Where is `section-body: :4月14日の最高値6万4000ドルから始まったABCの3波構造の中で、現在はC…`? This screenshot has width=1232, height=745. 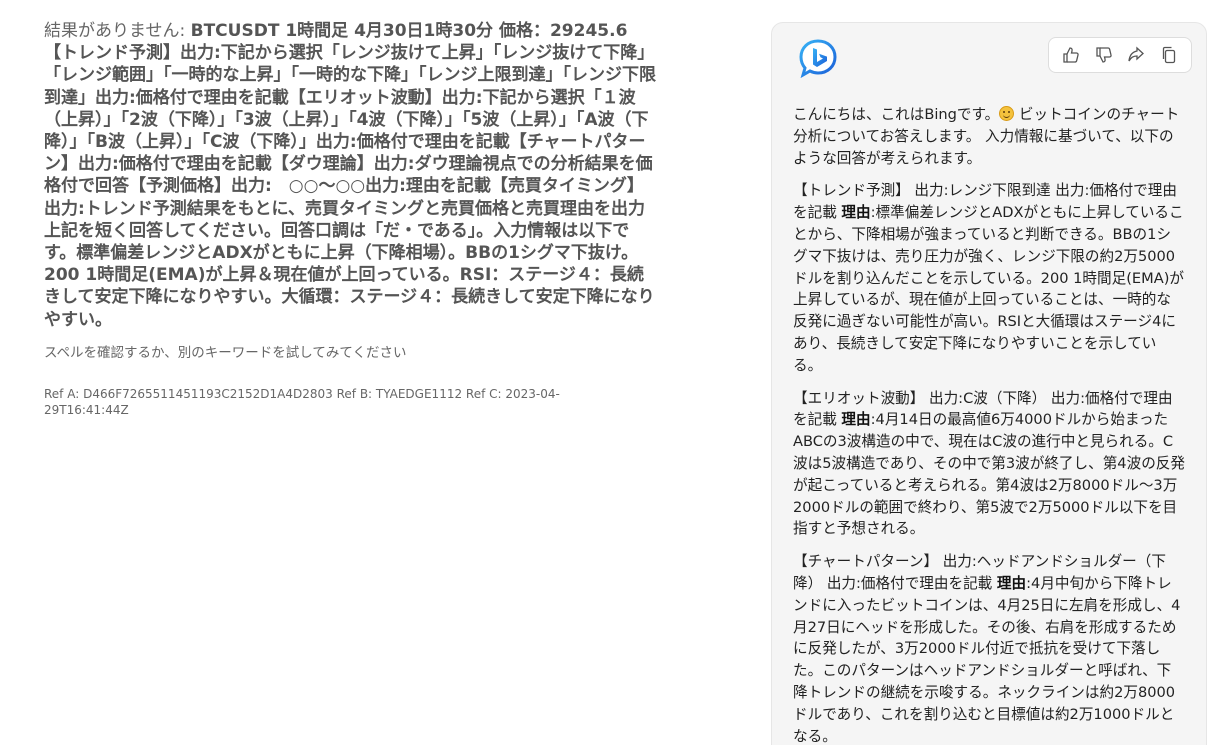 section-body: :4月14日の最高値6万4000ドルから始まったABCの3波構造の中で、現在はC… is located at coordinates (989, 474).